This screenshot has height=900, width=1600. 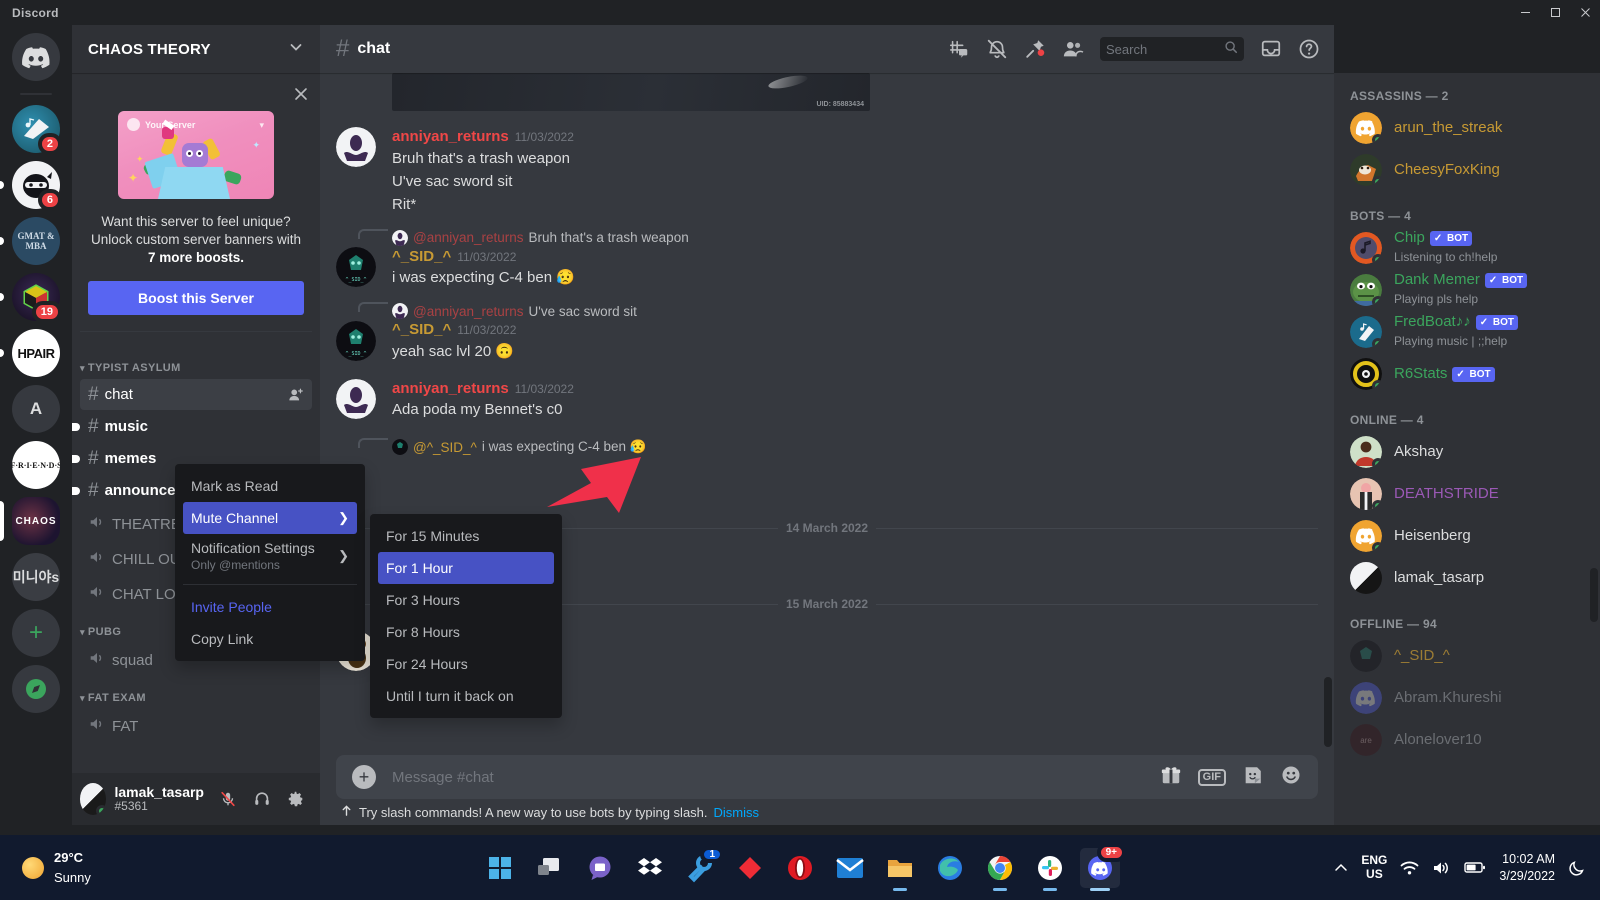 I want to click on headset-icon, so click(x=262, y=799).